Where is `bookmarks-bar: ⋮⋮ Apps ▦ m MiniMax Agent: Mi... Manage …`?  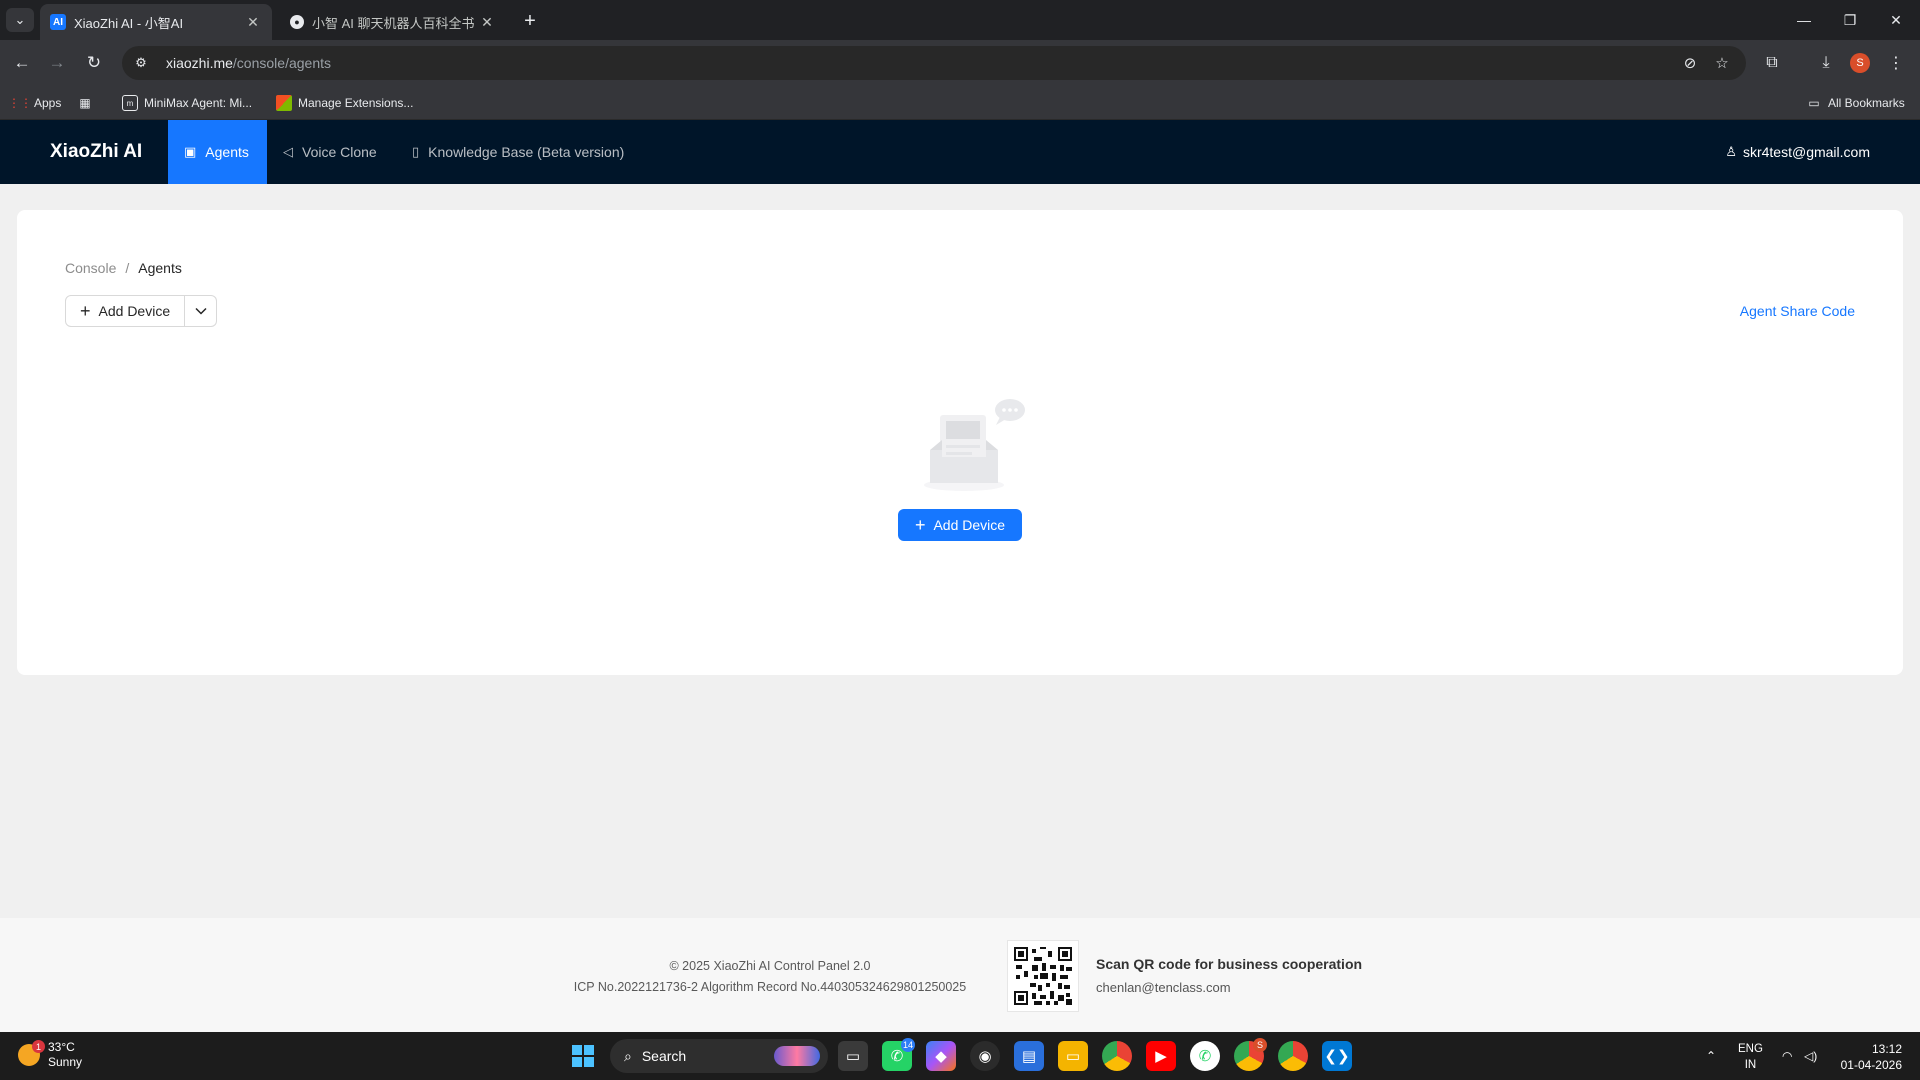
bookmarks-bar: ⋮⋮ Apps ▦ m MiniMax Agent: Mi... Manage … is located at coordinates (960, 103).